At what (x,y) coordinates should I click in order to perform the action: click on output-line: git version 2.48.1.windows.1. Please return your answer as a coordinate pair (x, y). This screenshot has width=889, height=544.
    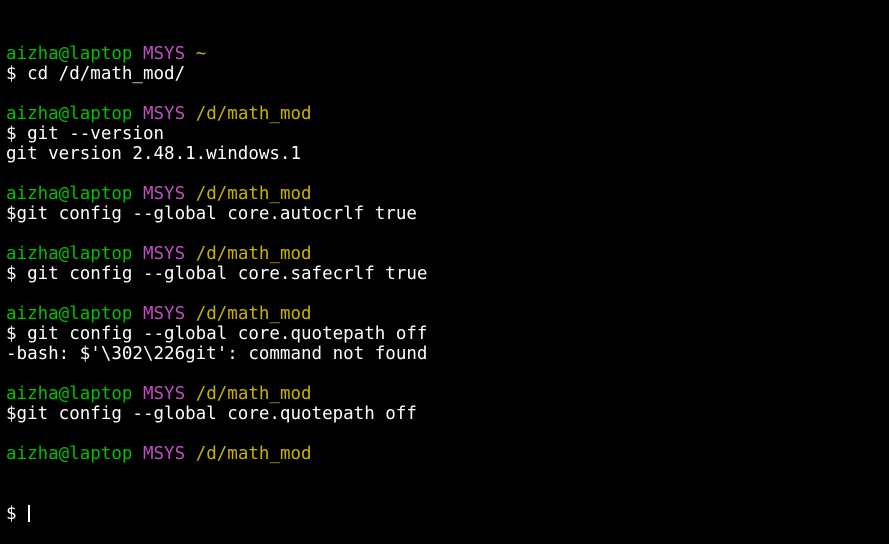
    Looking at the image, I should click on (447, 154).